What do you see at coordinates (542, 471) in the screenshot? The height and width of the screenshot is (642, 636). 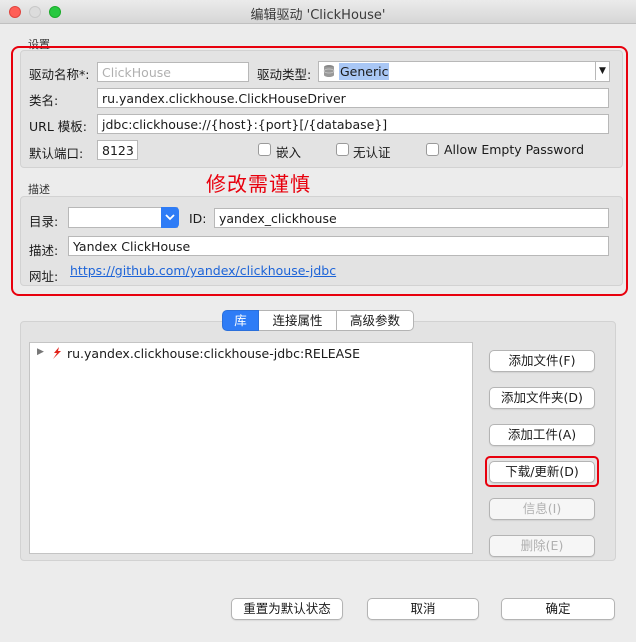 I see `highlight-box-download` at bounding box center [542, 471].